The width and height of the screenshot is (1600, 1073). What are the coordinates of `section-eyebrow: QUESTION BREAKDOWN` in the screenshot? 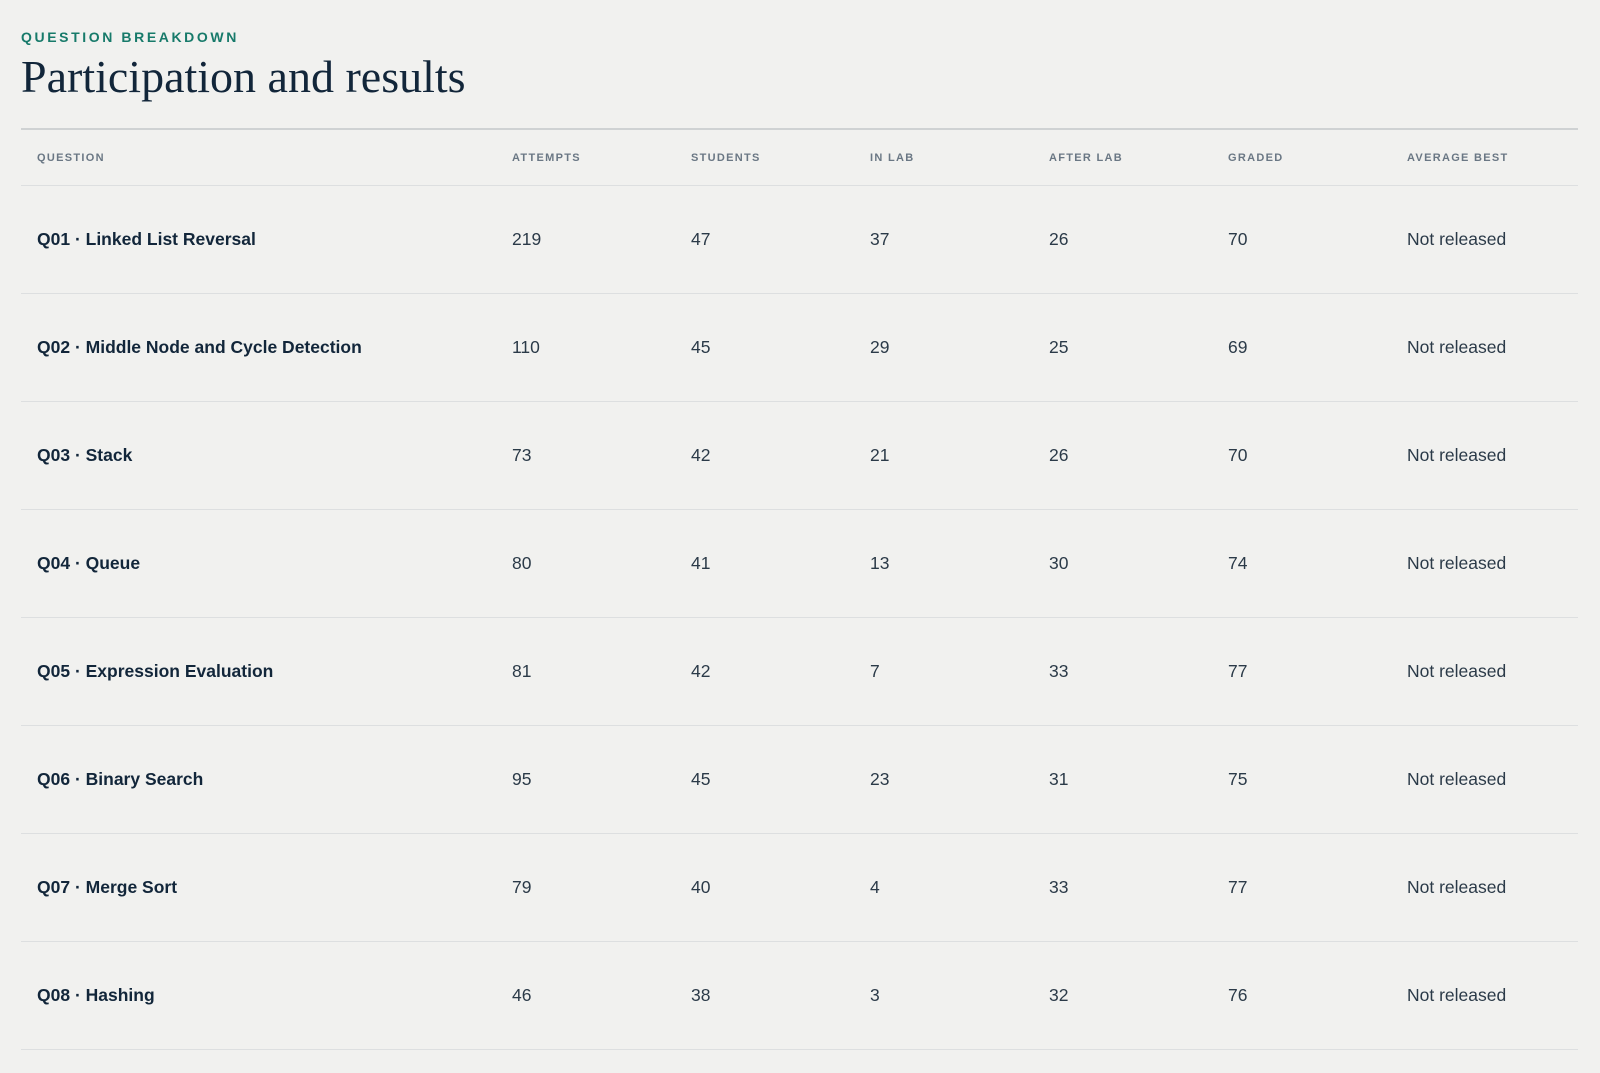 It's located at (130, 37).